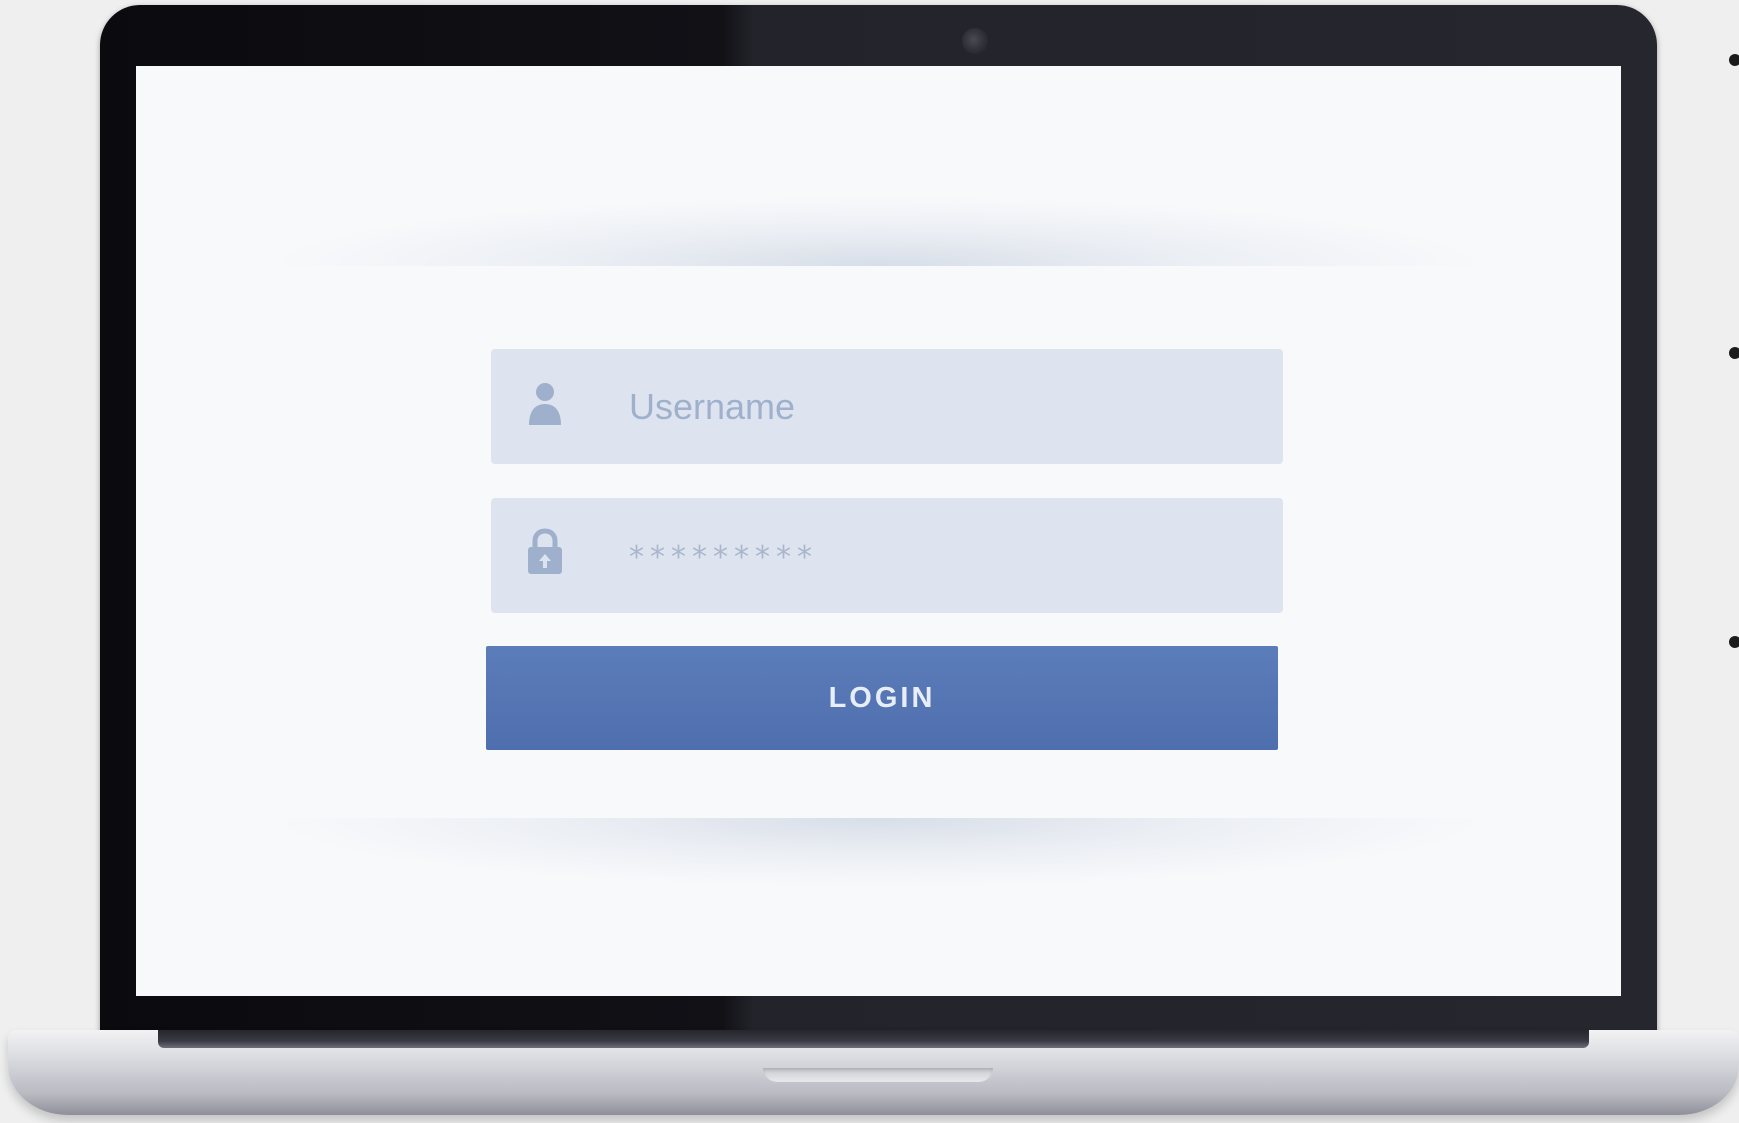  I want to click on login-button: LOGIN, so click(882, 698).